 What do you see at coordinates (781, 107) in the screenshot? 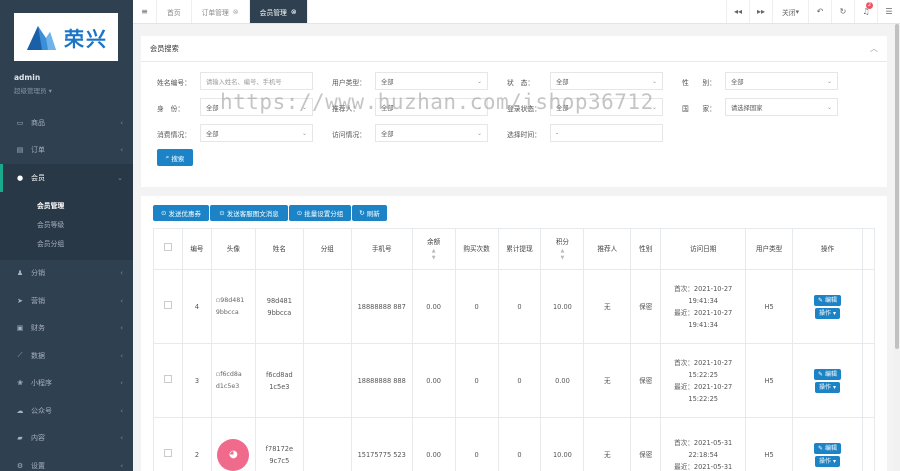
I see `country-select: 请选择国家 ⌄` at bounding box center [781, 107].